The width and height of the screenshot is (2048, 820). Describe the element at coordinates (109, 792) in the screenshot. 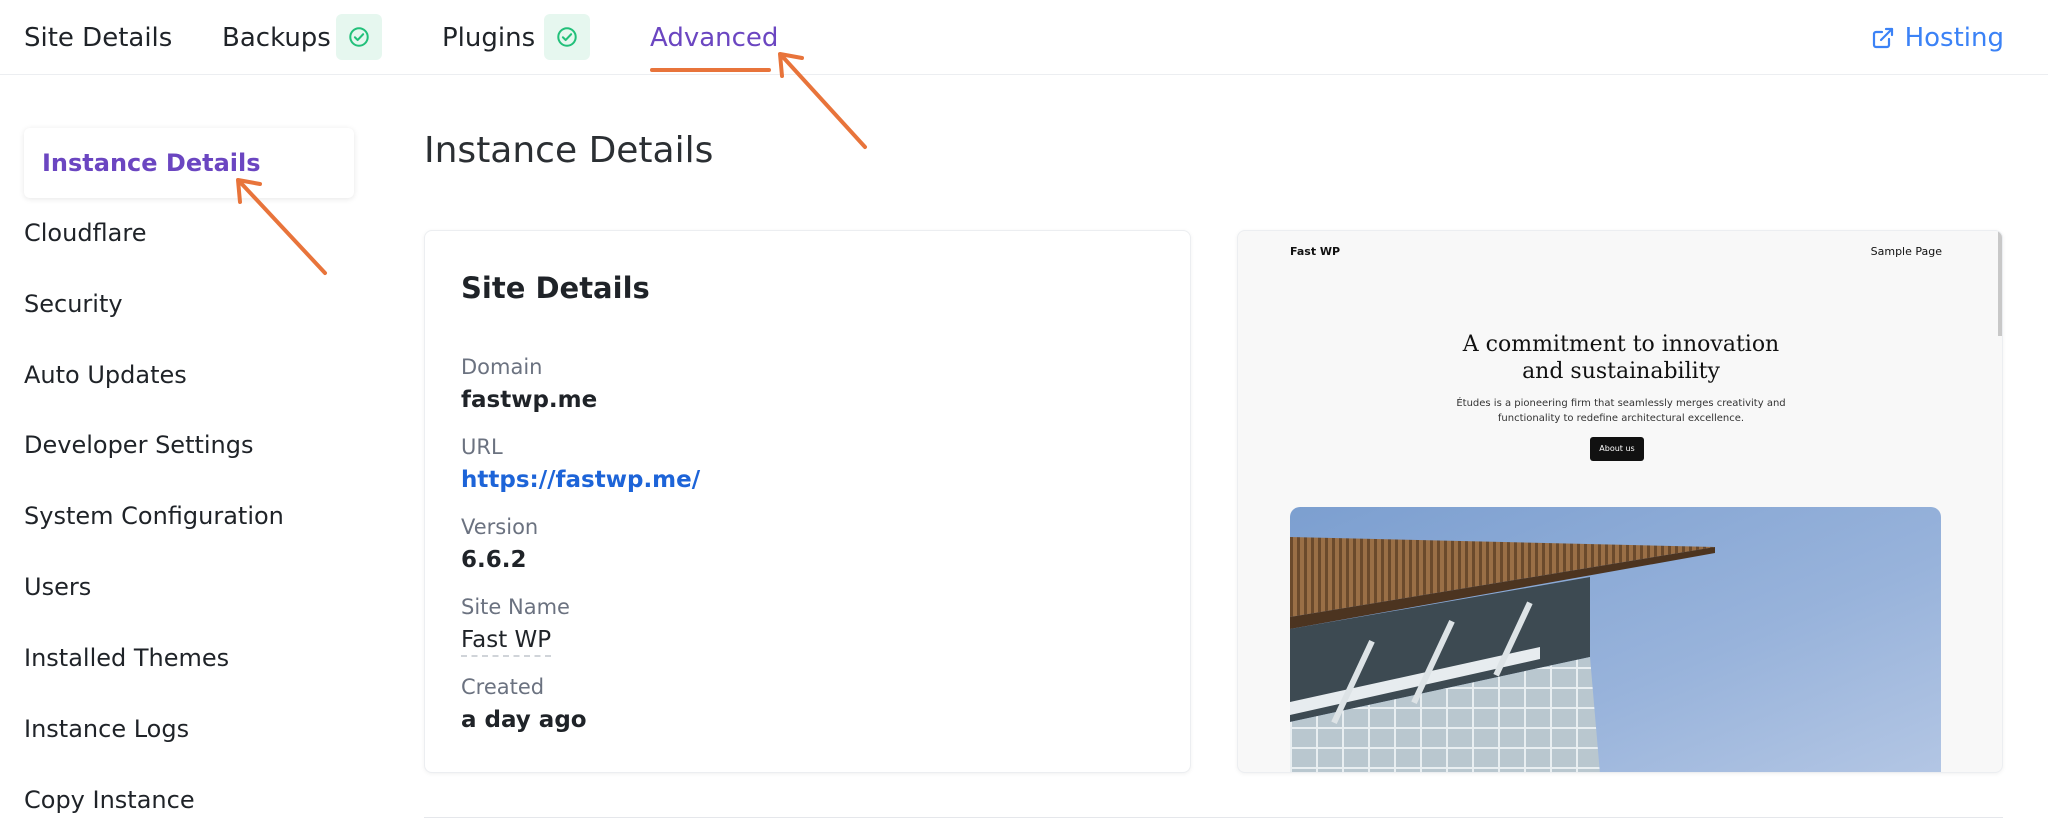

I see `sidebar-item-copy-instance: Copy Instance` at that location.